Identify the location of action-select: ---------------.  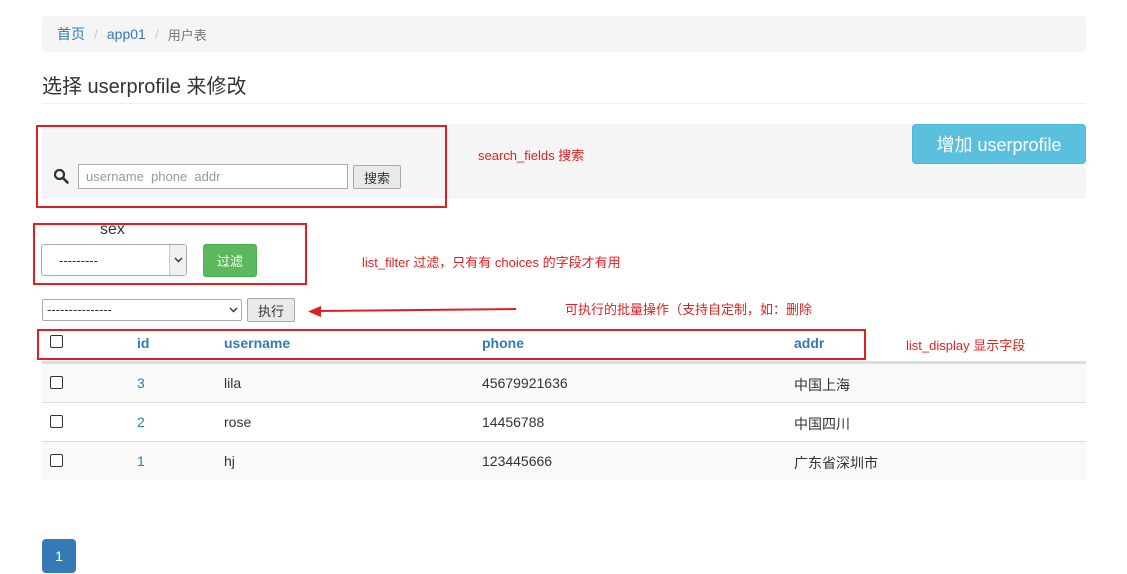
(142, 310).